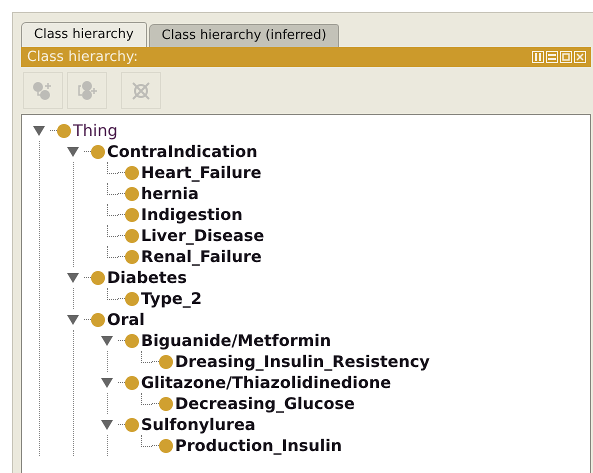  What do you see at coordinates (258, 445) in the screenshot?
I see `class-label: Production_Insulin` at bounding box center [258, 445].